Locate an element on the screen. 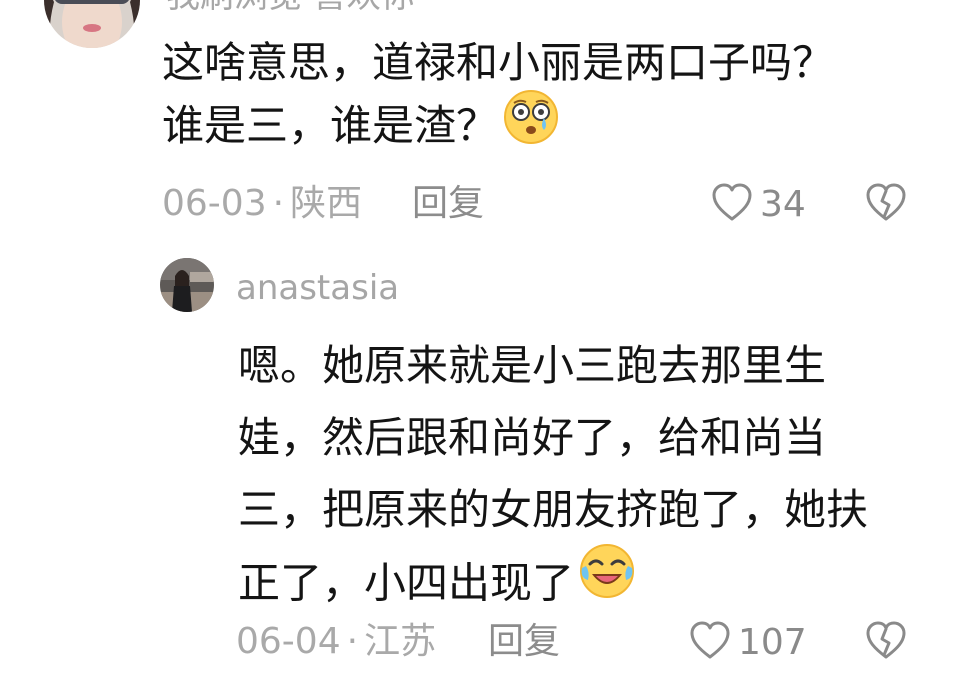 The width and height of the screenshot is (960, 686). reply1-dislike-button is located at coordinates (886, 643).